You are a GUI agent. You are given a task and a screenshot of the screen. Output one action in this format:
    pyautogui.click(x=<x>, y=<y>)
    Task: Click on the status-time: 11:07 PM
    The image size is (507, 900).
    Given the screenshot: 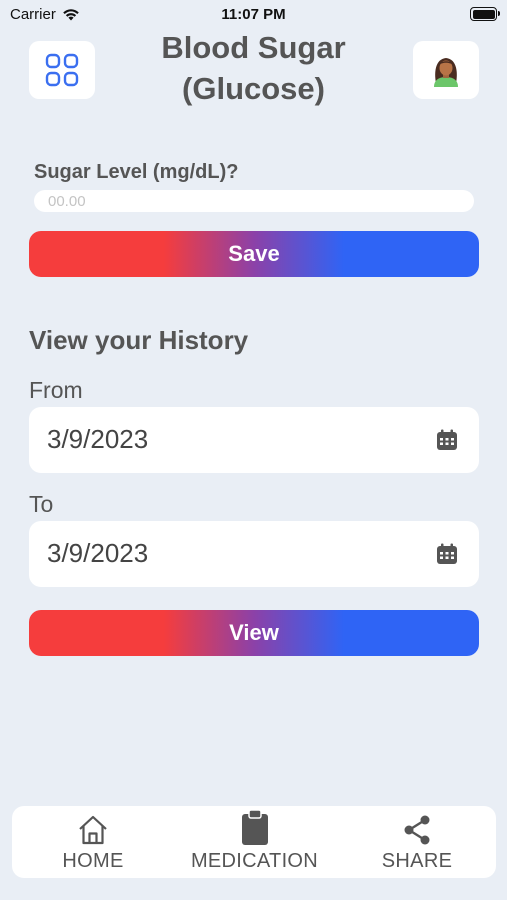 What is the action you would take?
    pyautogui.click(x=253, y=14)
    